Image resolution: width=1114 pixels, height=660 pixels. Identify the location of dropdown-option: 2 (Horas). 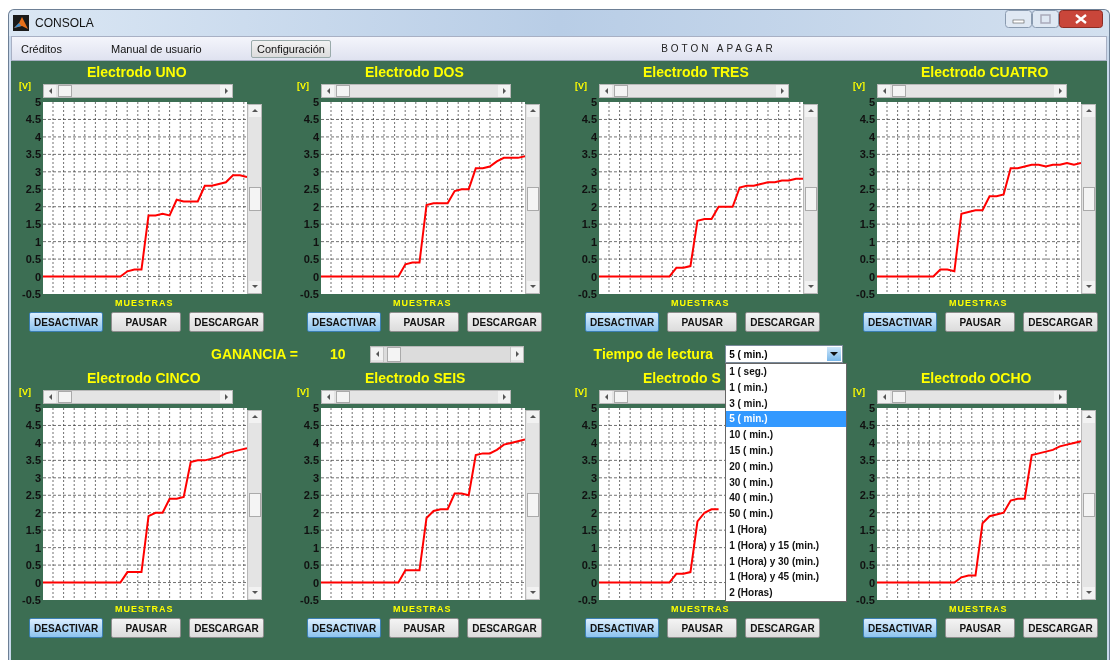
(786, 593).